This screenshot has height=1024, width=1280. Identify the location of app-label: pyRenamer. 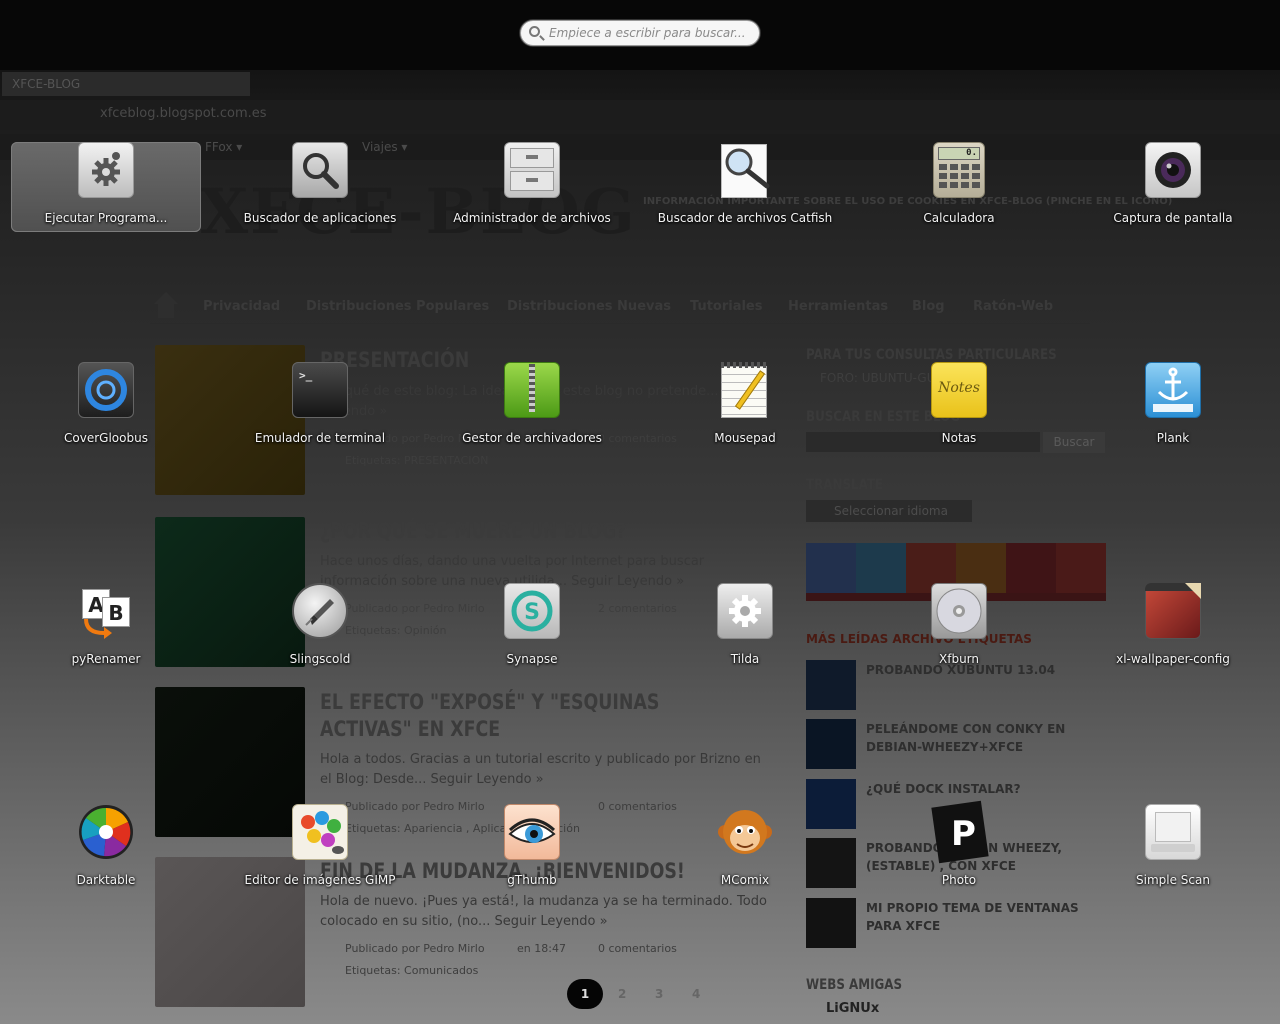
(106, 659).